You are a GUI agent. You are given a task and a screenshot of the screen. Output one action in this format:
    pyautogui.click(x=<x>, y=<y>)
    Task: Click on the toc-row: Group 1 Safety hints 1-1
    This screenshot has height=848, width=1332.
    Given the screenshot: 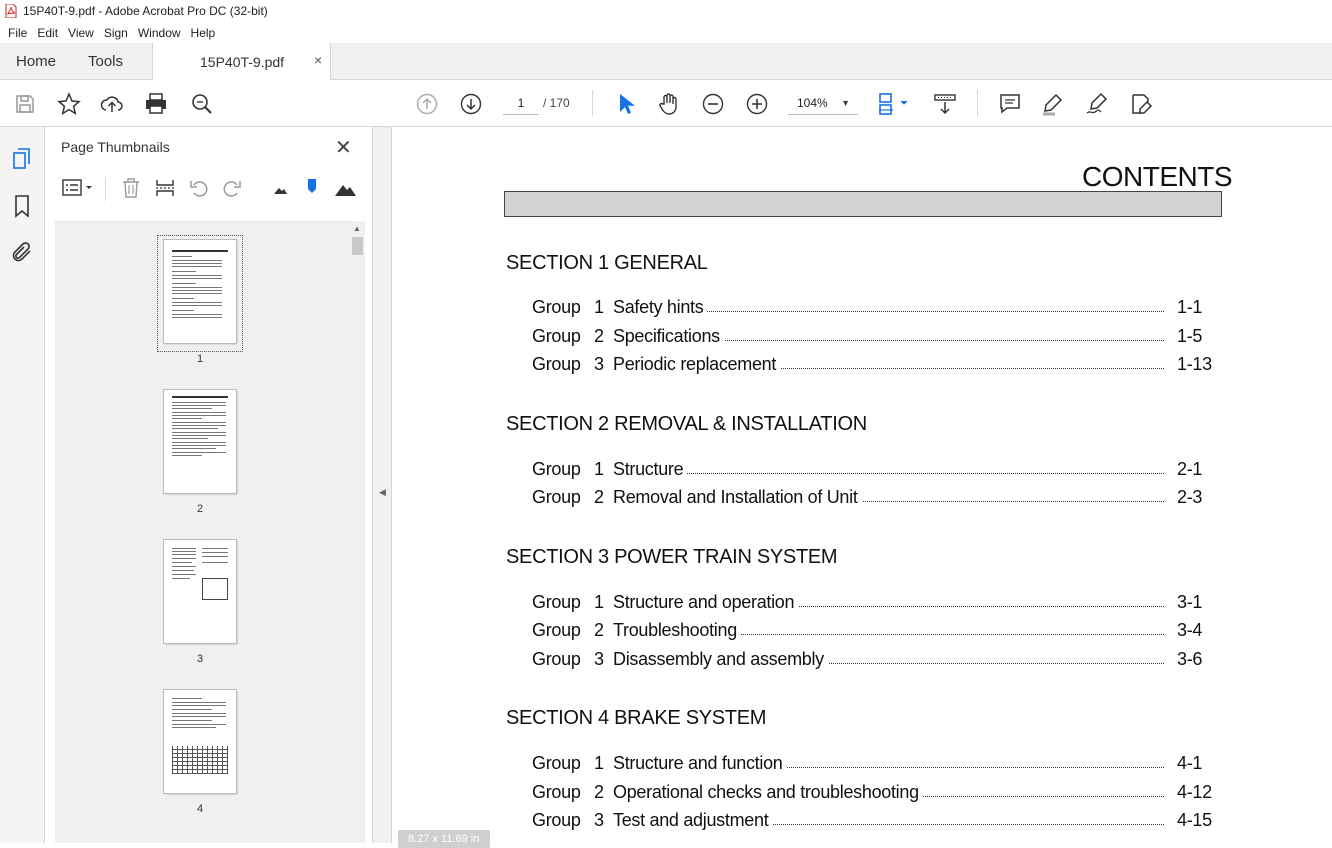 What is the action you would take?
    pyautogui.click(x=872, y=309)
    